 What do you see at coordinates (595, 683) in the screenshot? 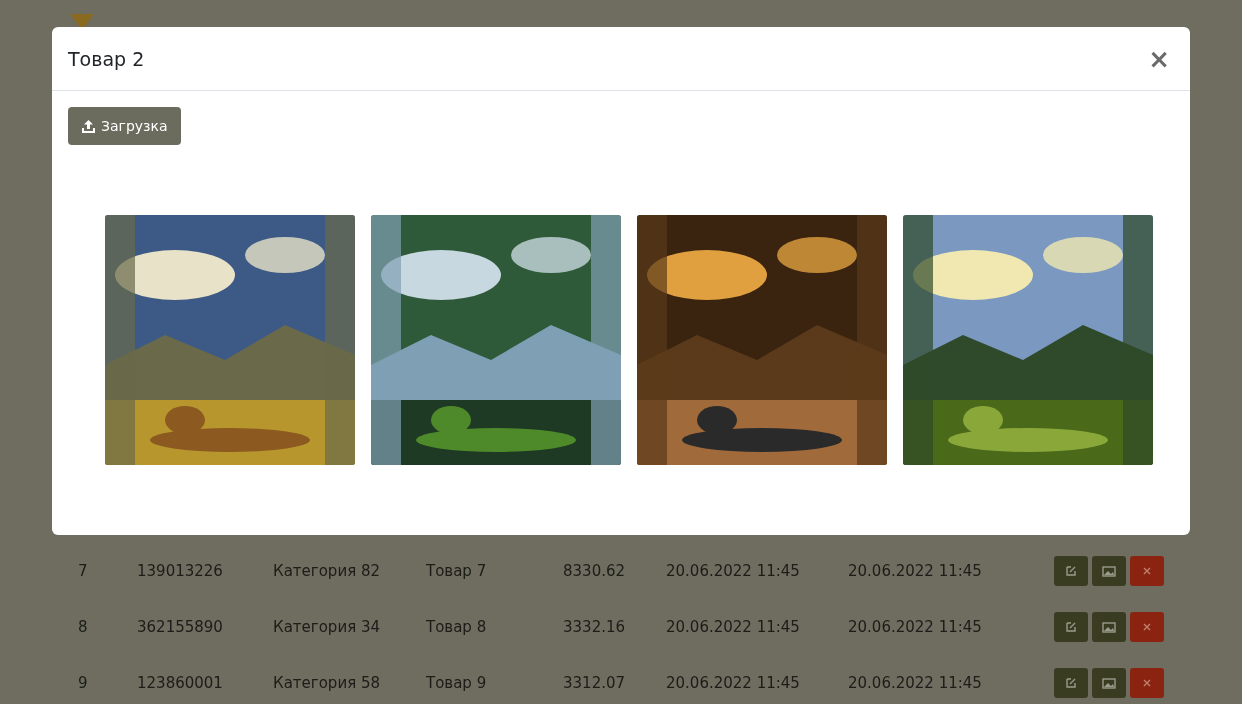
I see `table-cell-text: 3312.07` at bounding box center [595, 683].